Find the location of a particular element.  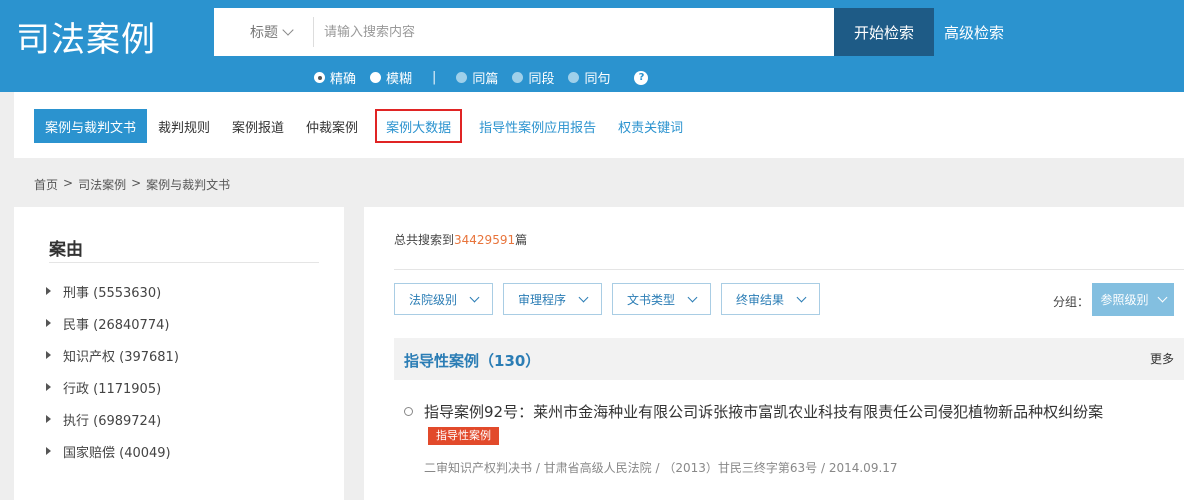

tab-reports: 案例报道 is located at coordinates (258, 126).